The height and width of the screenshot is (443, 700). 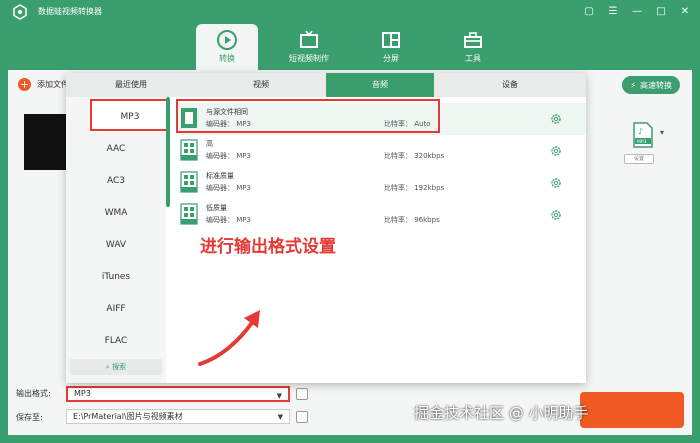 I want to click on save-path-select: E:\PrMaterial\图片与视频素材 ▼, so click(x=178, y=416).